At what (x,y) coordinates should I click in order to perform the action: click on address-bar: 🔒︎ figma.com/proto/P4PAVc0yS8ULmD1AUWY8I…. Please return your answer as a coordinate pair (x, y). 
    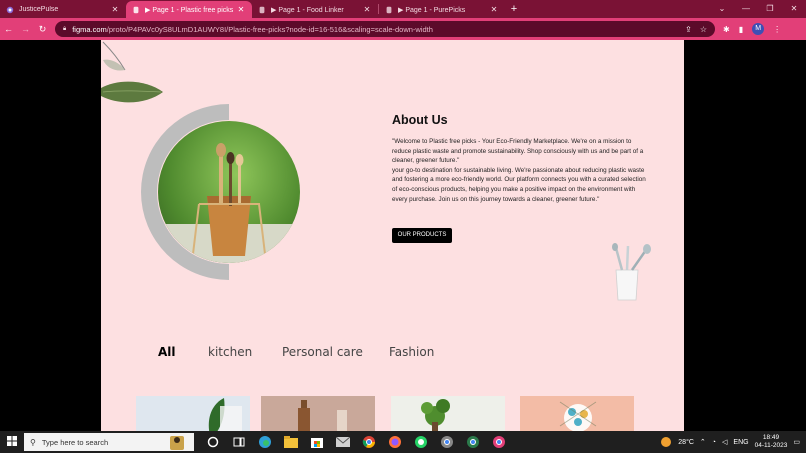
    Looking at the image, I should click on (385, 29).